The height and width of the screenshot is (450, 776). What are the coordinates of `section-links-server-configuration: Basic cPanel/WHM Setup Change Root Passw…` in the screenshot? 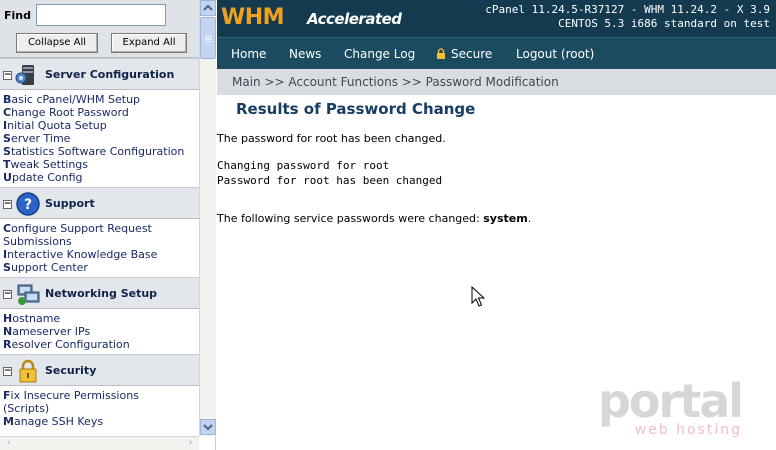 It's located at (99, 138).